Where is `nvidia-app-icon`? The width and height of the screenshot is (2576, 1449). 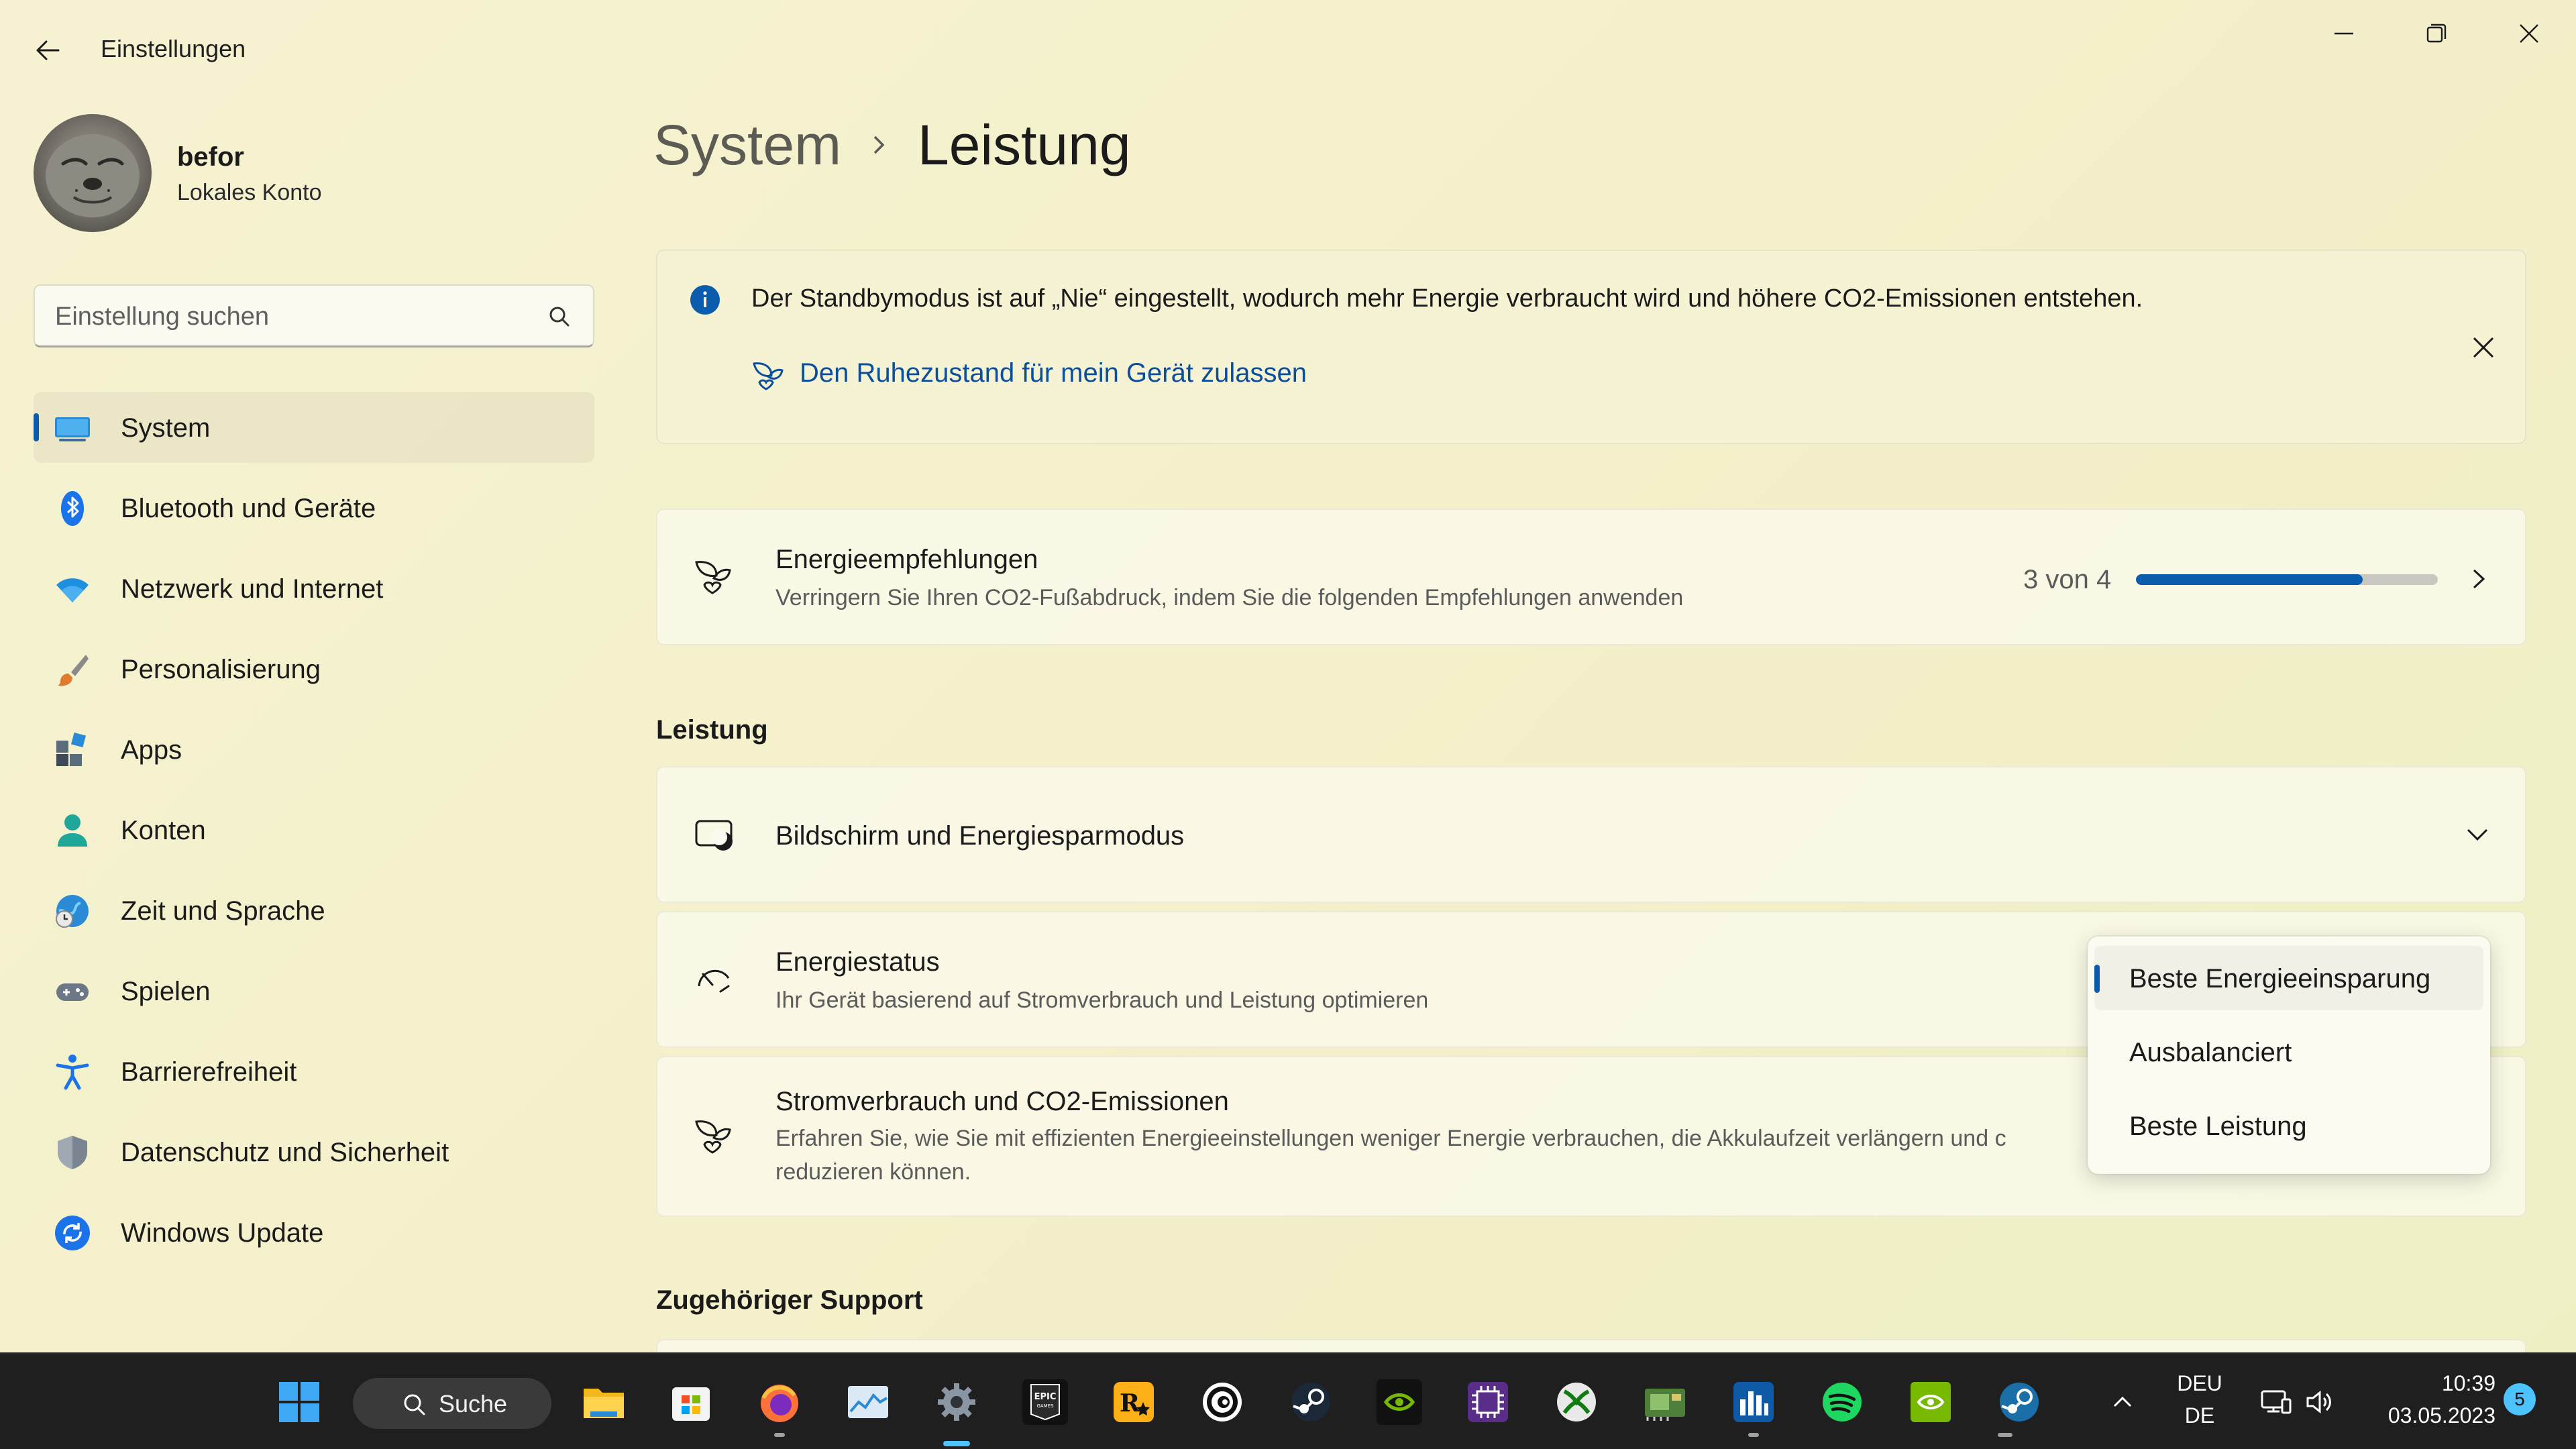 nvidia-app-icon is located at coordinates (1399, 1402).